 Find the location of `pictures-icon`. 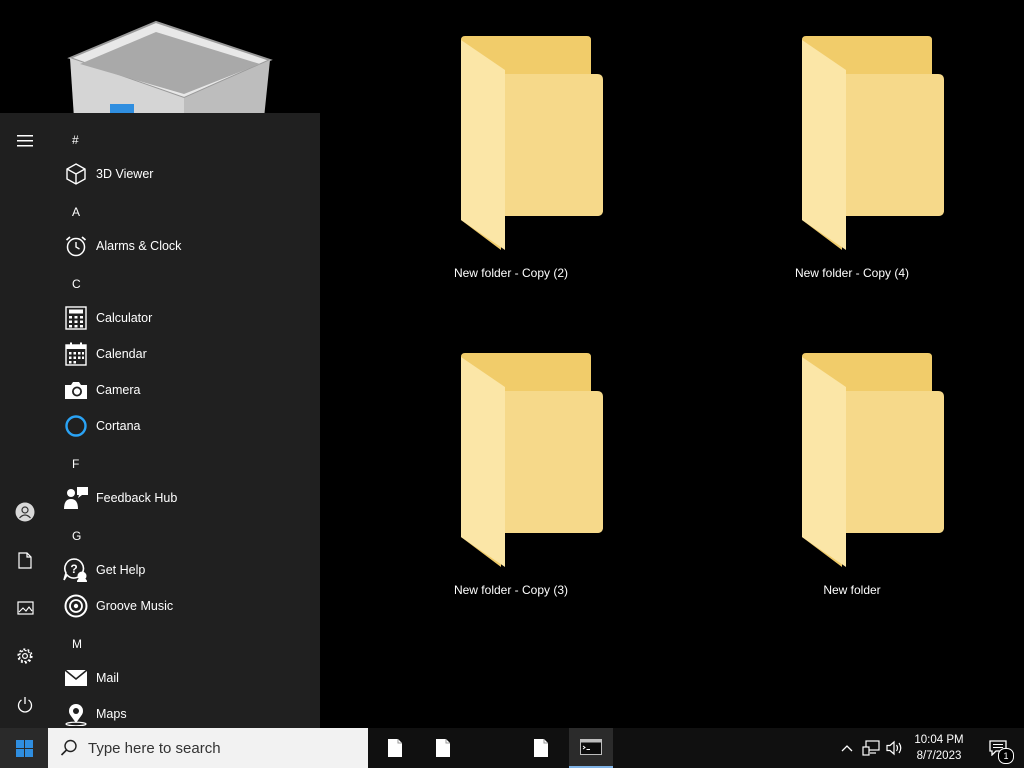

pictures-icon is located at coordinates (25, 608).